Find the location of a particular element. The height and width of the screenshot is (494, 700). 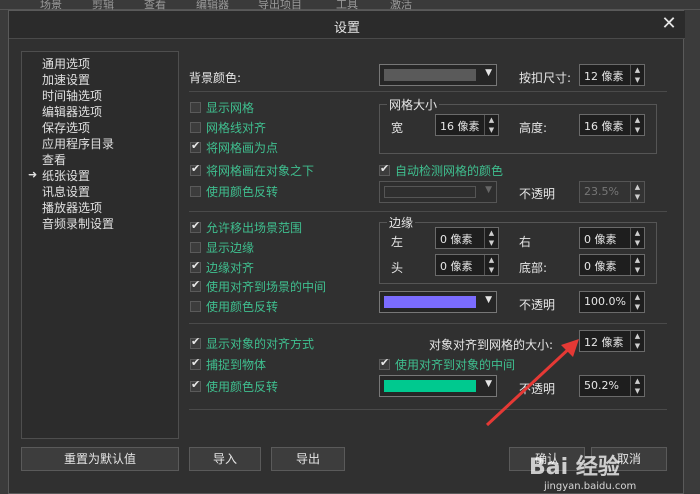

nav-item-paper: 纸张设置 is located at coordinates (66, 176).